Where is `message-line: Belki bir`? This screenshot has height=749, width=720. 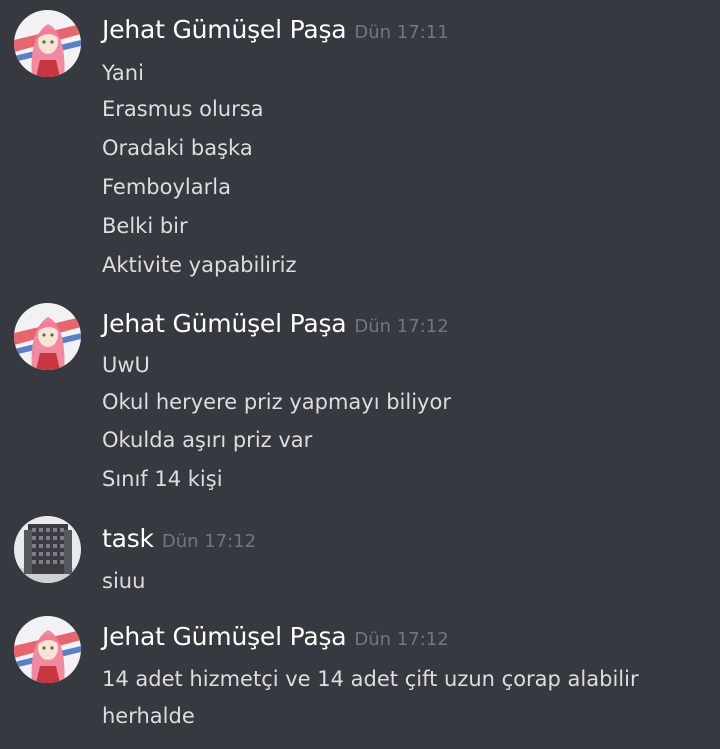 message-line: Belki bir is located at coordinates (145, 226).